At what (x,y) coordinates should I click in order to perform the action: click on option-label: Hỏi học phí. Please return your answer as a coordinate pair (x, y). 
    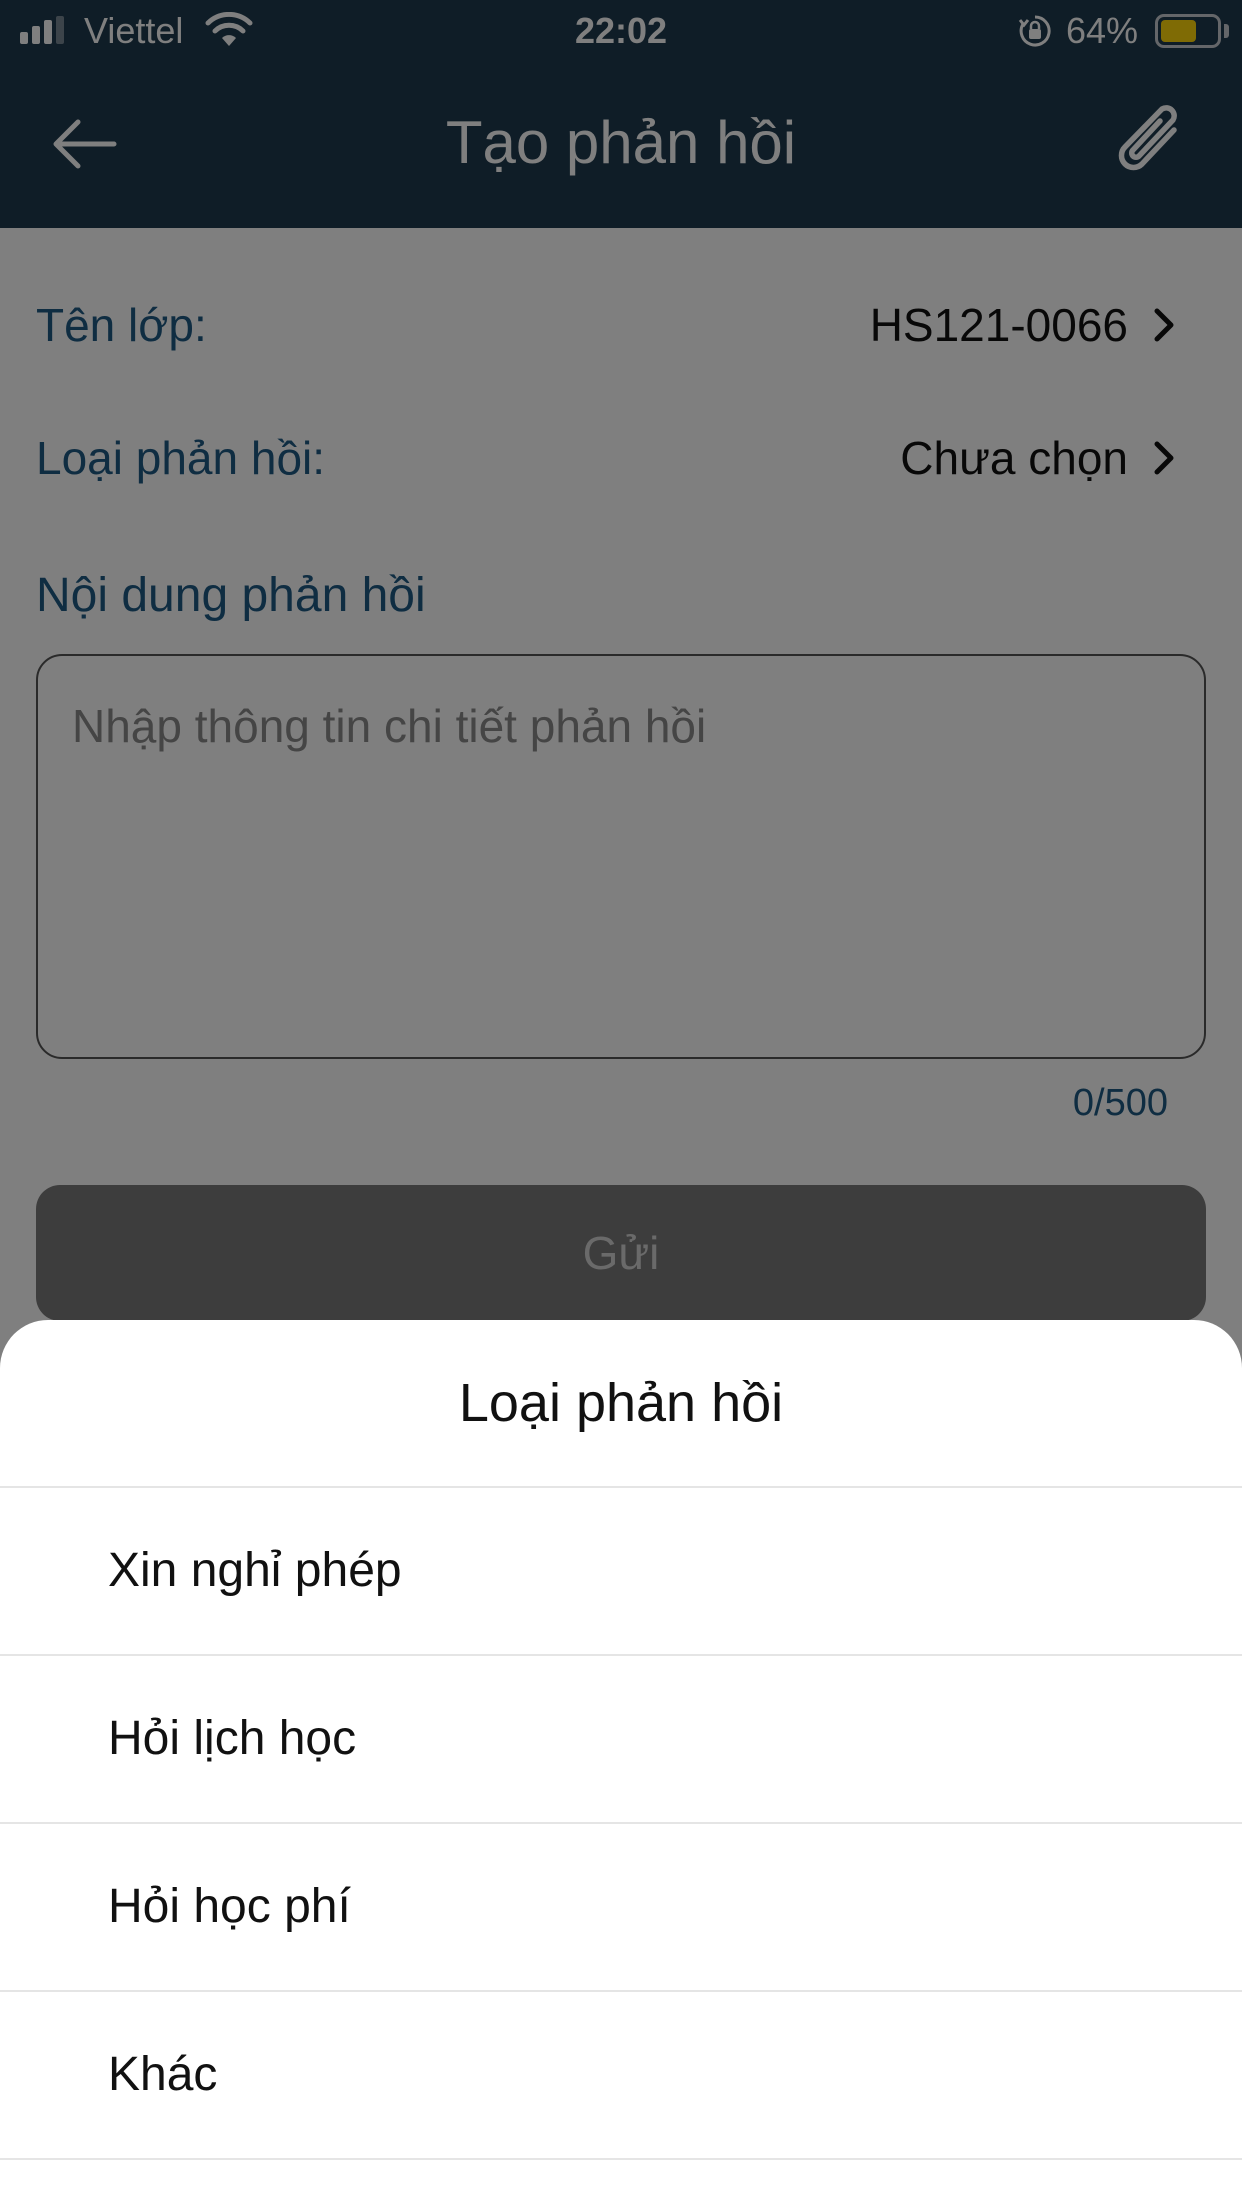
    Looking at the image, I should click on (229, 1906).